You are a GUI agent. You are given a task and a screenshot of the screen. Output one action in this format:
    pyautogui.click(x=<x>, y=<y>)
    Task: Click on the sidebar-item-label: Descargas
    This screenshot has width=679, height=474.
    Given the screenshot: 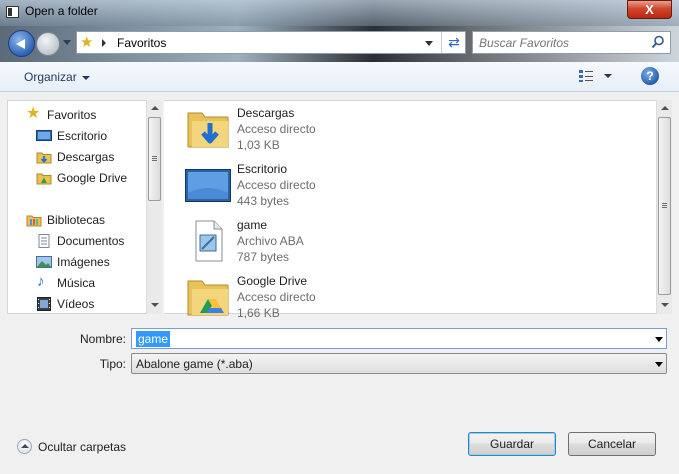 What is the action you would take?
    pyautogui.click(x=86, y=157)
    